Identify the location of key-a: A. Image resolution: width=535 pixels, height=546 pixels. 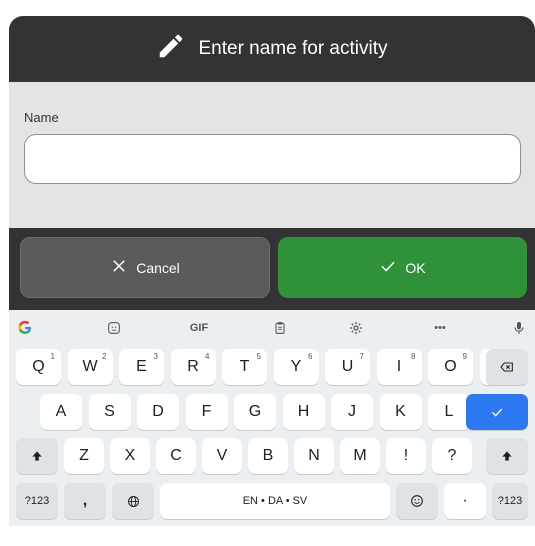
(61, 412).